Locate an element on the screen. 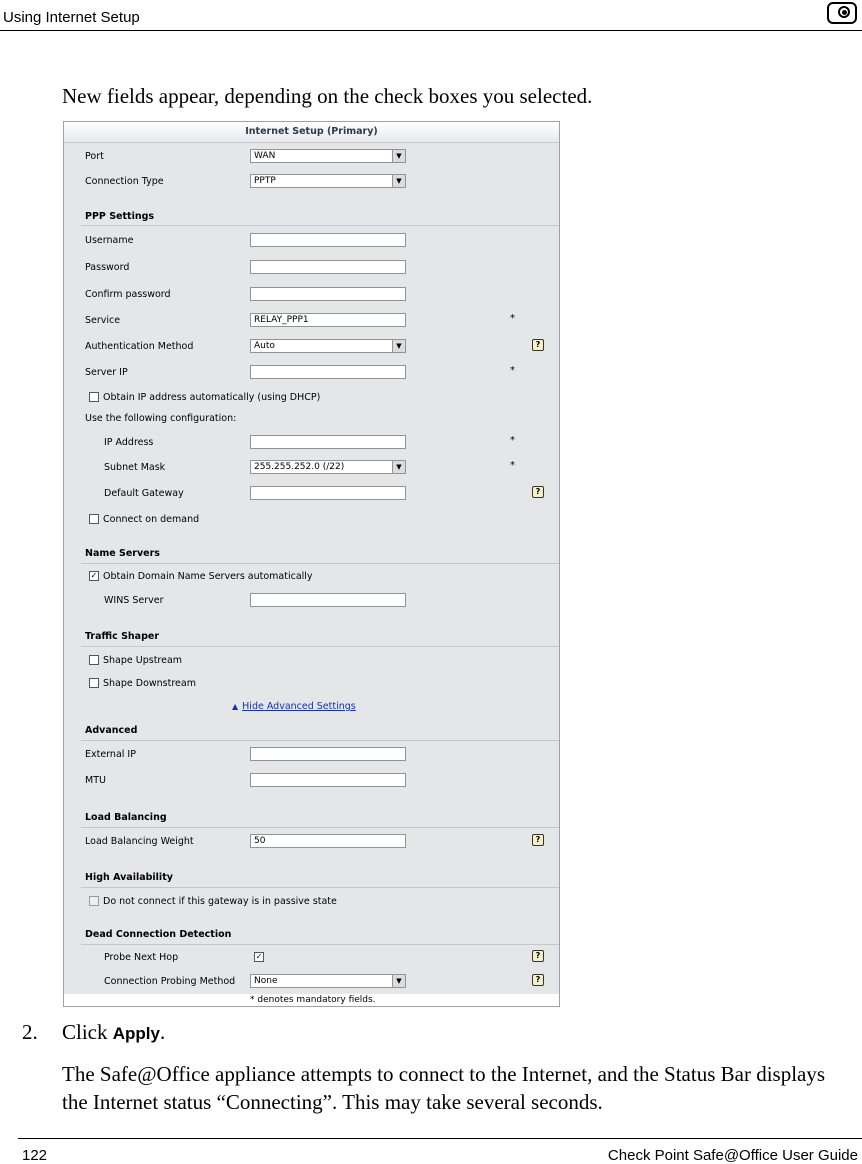 The image size is (862, 1164). triangle-up-icon: ▲ is located at coordinates (235, 706).